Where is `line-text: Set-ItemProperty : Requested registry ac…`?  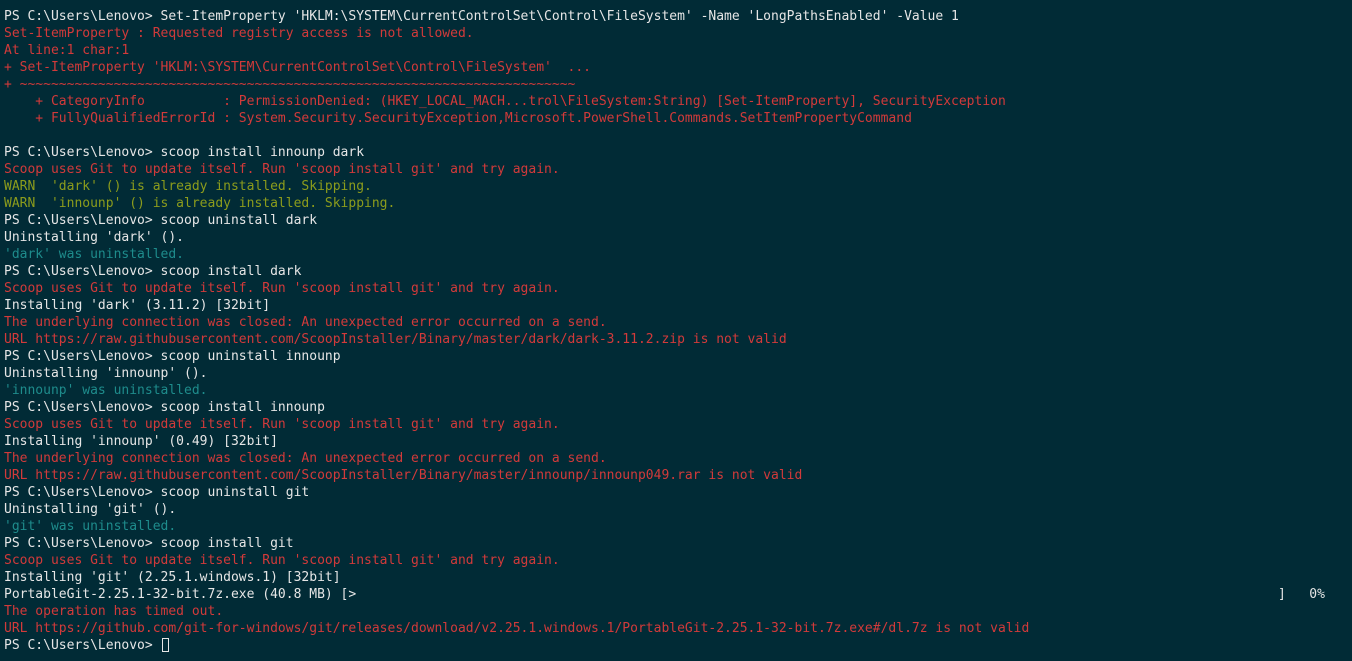
line-text: Set-ItemProperty : Requested registry ac… is located at coordinates (239, 33).